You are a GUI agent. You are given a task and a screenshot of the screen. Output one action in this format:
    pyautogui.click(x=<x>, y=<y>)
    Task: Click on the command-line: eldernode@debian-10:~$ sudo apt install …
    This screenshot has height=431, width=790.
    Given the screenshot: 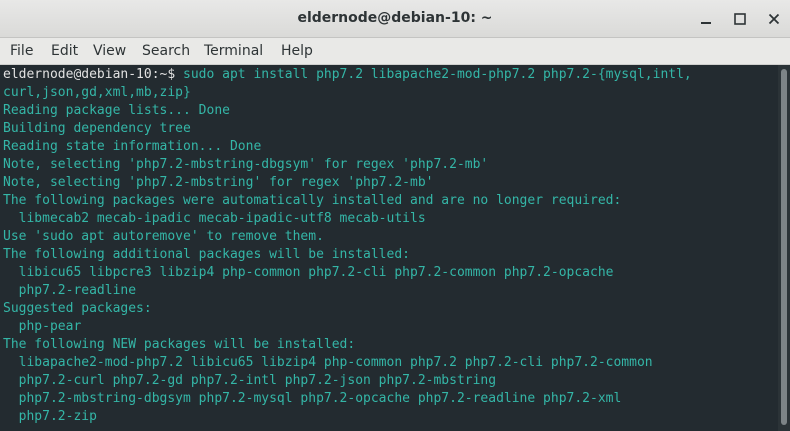 What is the action you would take?
    pyautogui.click(x=347, y=75)
    